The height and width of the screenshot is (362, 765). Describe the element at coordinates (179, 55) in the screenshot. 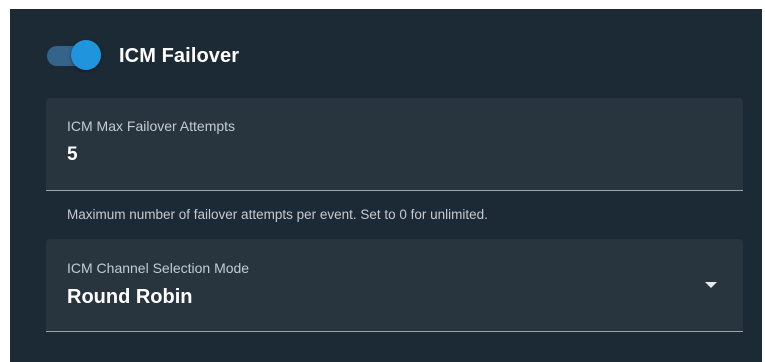

I see `icm-failover-label: ICM Failover` at that location.